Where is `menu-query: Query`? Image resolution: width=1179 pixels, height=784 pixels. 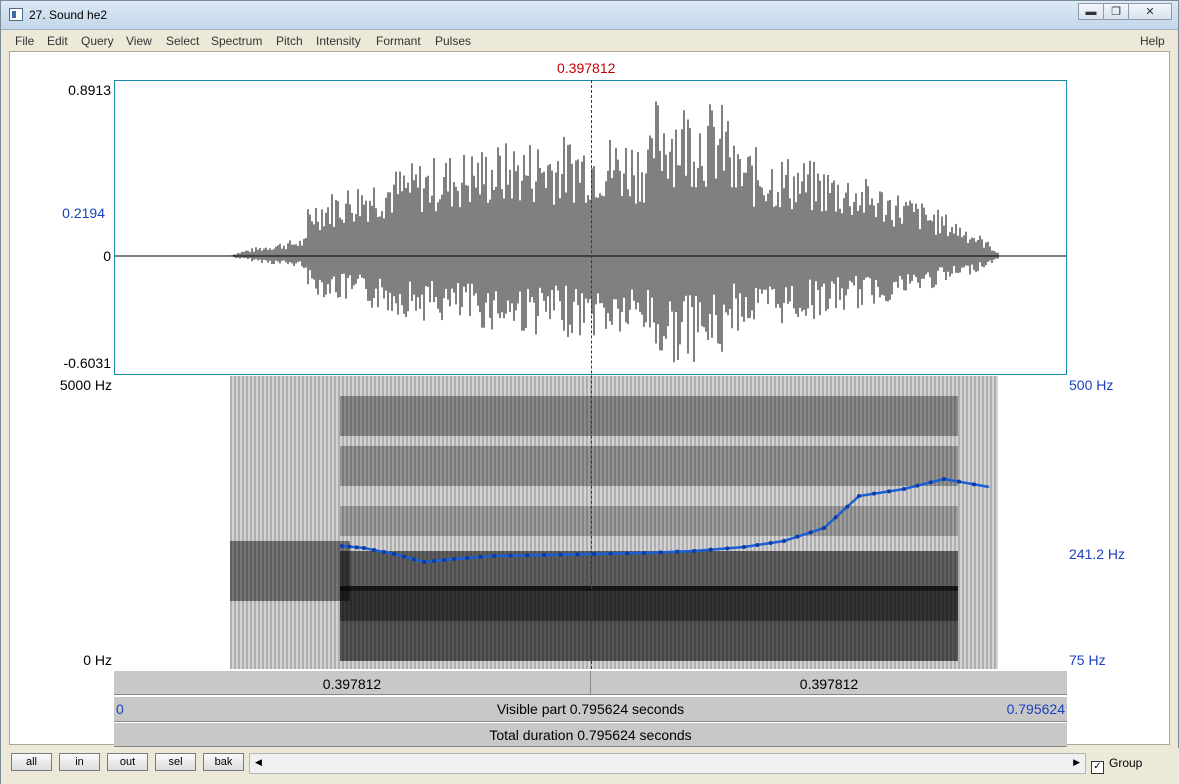 menu-query: Query is located at coordinates (97, 41).